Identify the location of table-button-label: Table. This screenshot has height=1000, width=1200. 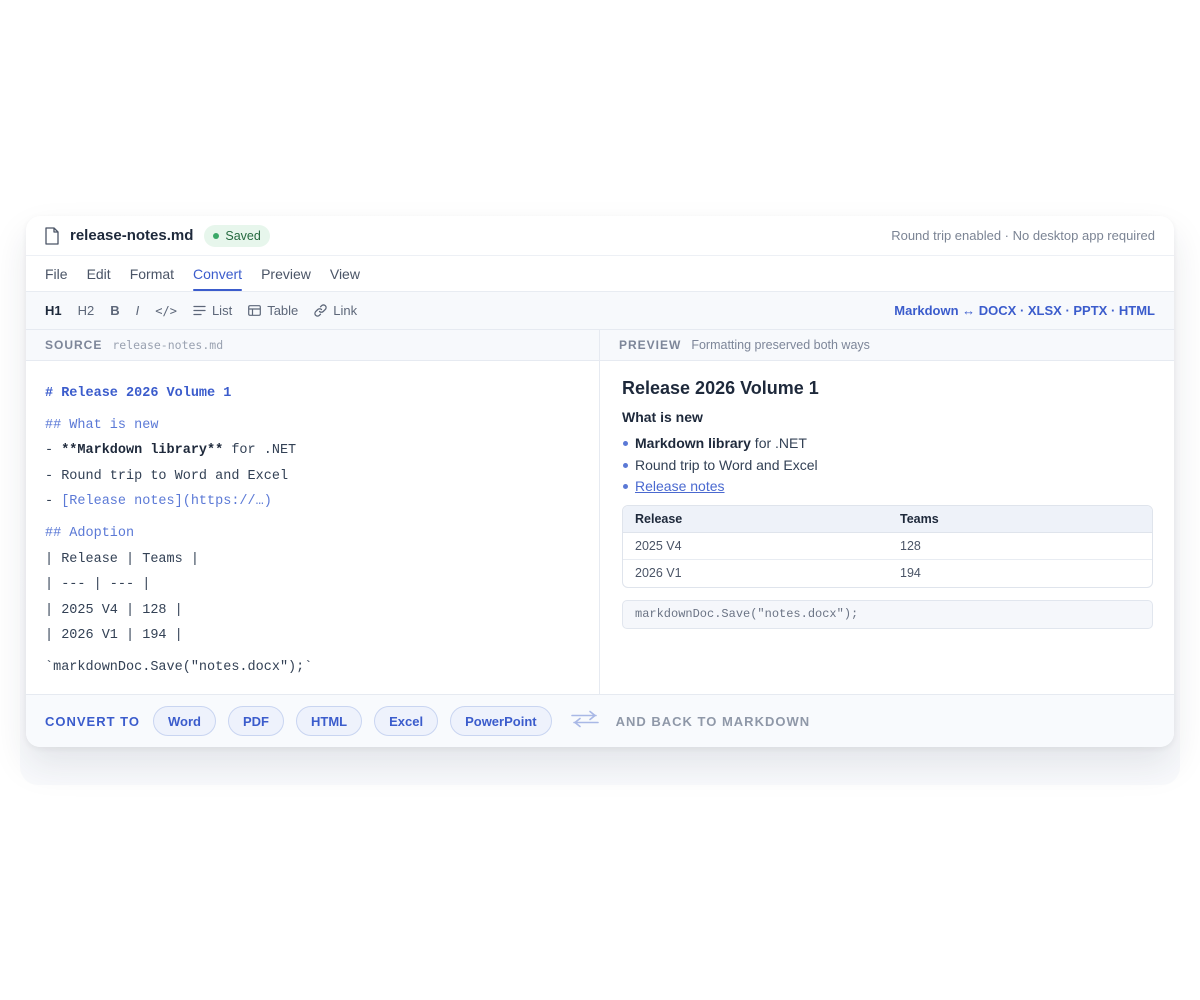
(283, 310).